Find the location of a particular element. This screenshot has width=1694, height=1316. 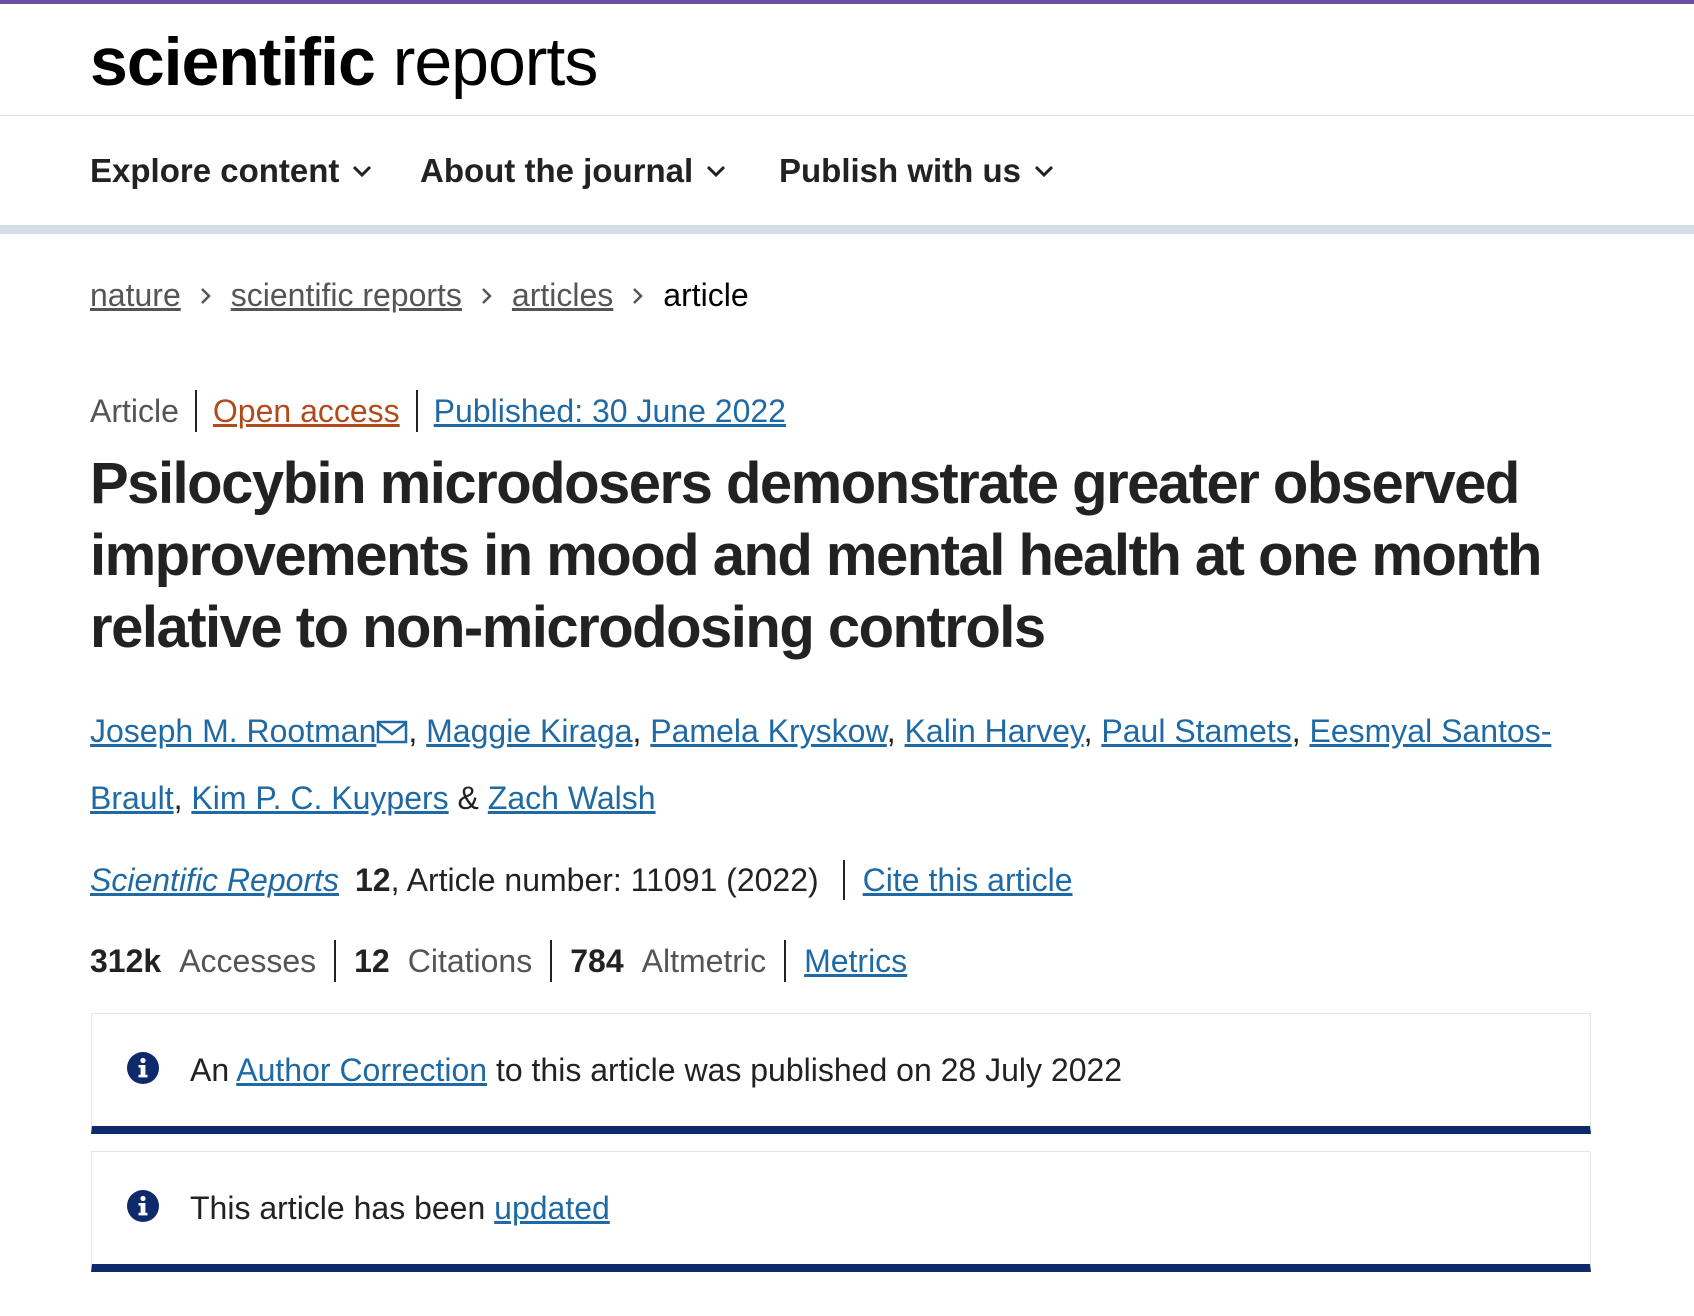

updated-link: updated is located at coordinates (552, 1208).